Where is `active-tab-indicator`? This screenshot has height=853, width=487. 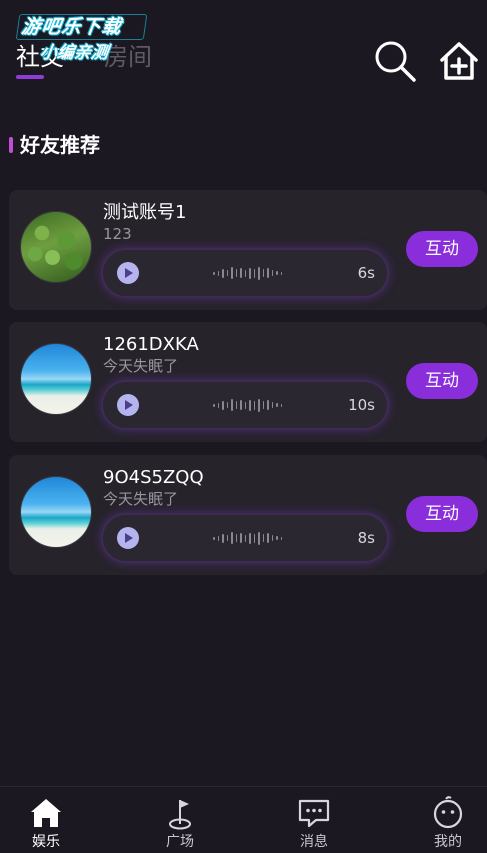 active-tab-indicator is located at coordinates (30, 77).